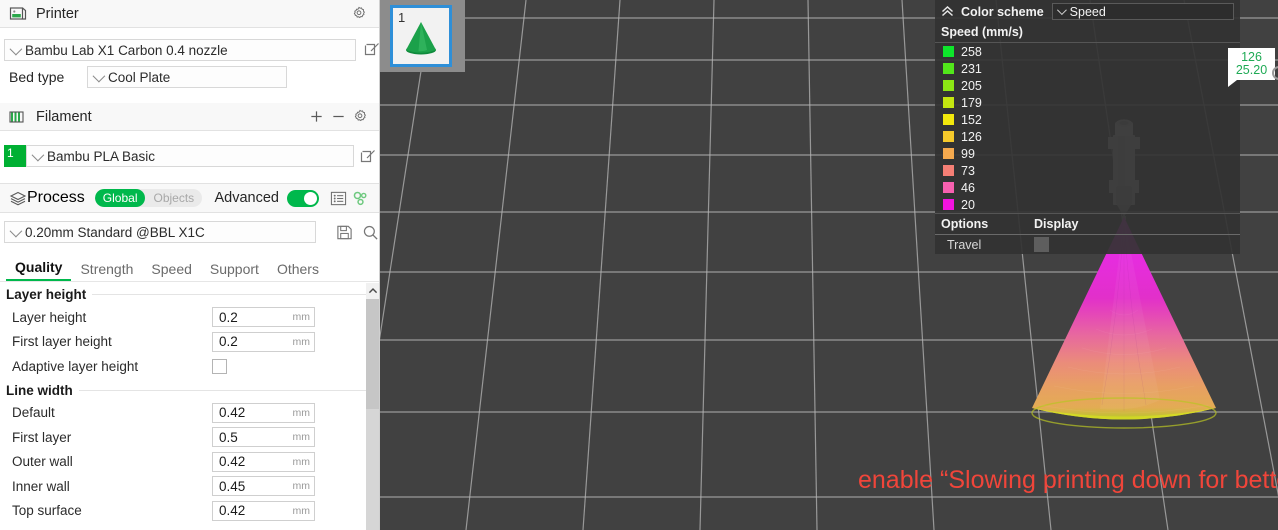 This screenshot has height=530, width=1278. I want to click on setting-label: First layer height, so click(62, 342).